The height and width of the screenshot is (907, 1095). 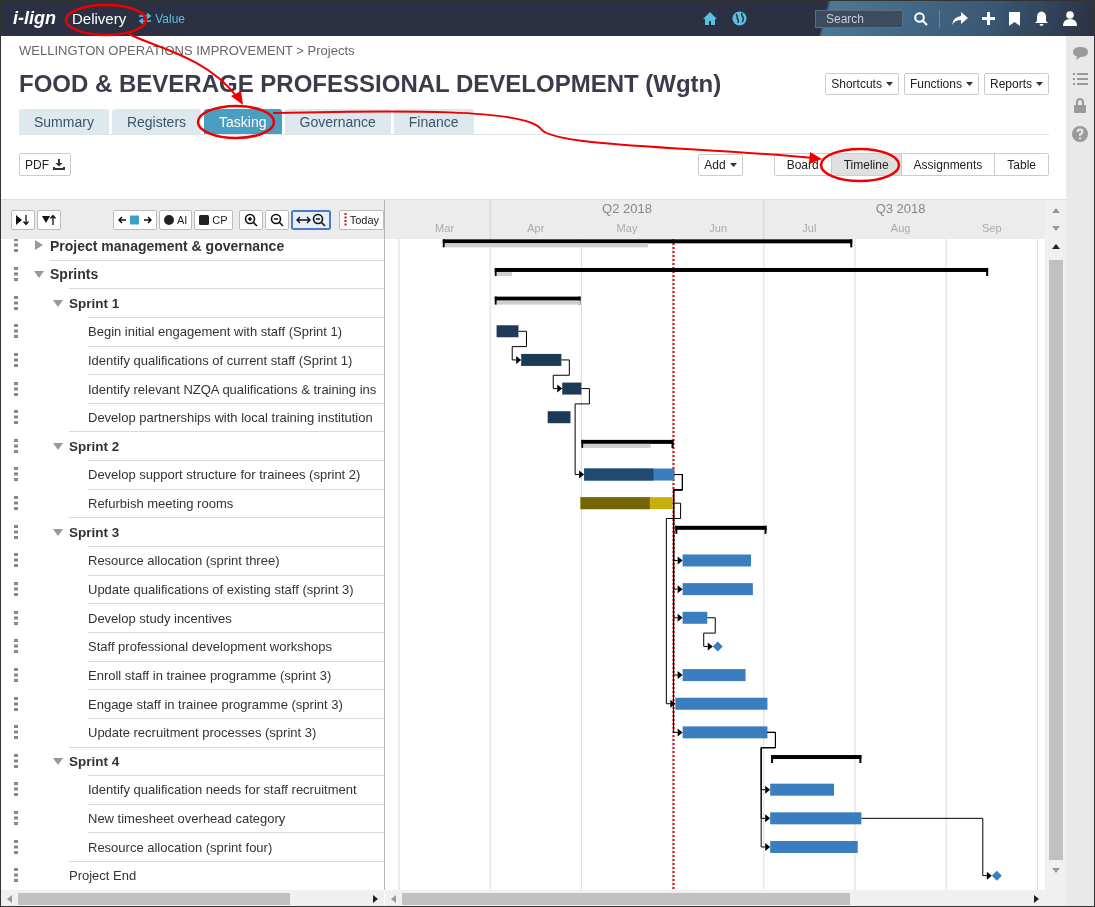 I want to click on scroll-up-icon, so click(x=1055, y=246).